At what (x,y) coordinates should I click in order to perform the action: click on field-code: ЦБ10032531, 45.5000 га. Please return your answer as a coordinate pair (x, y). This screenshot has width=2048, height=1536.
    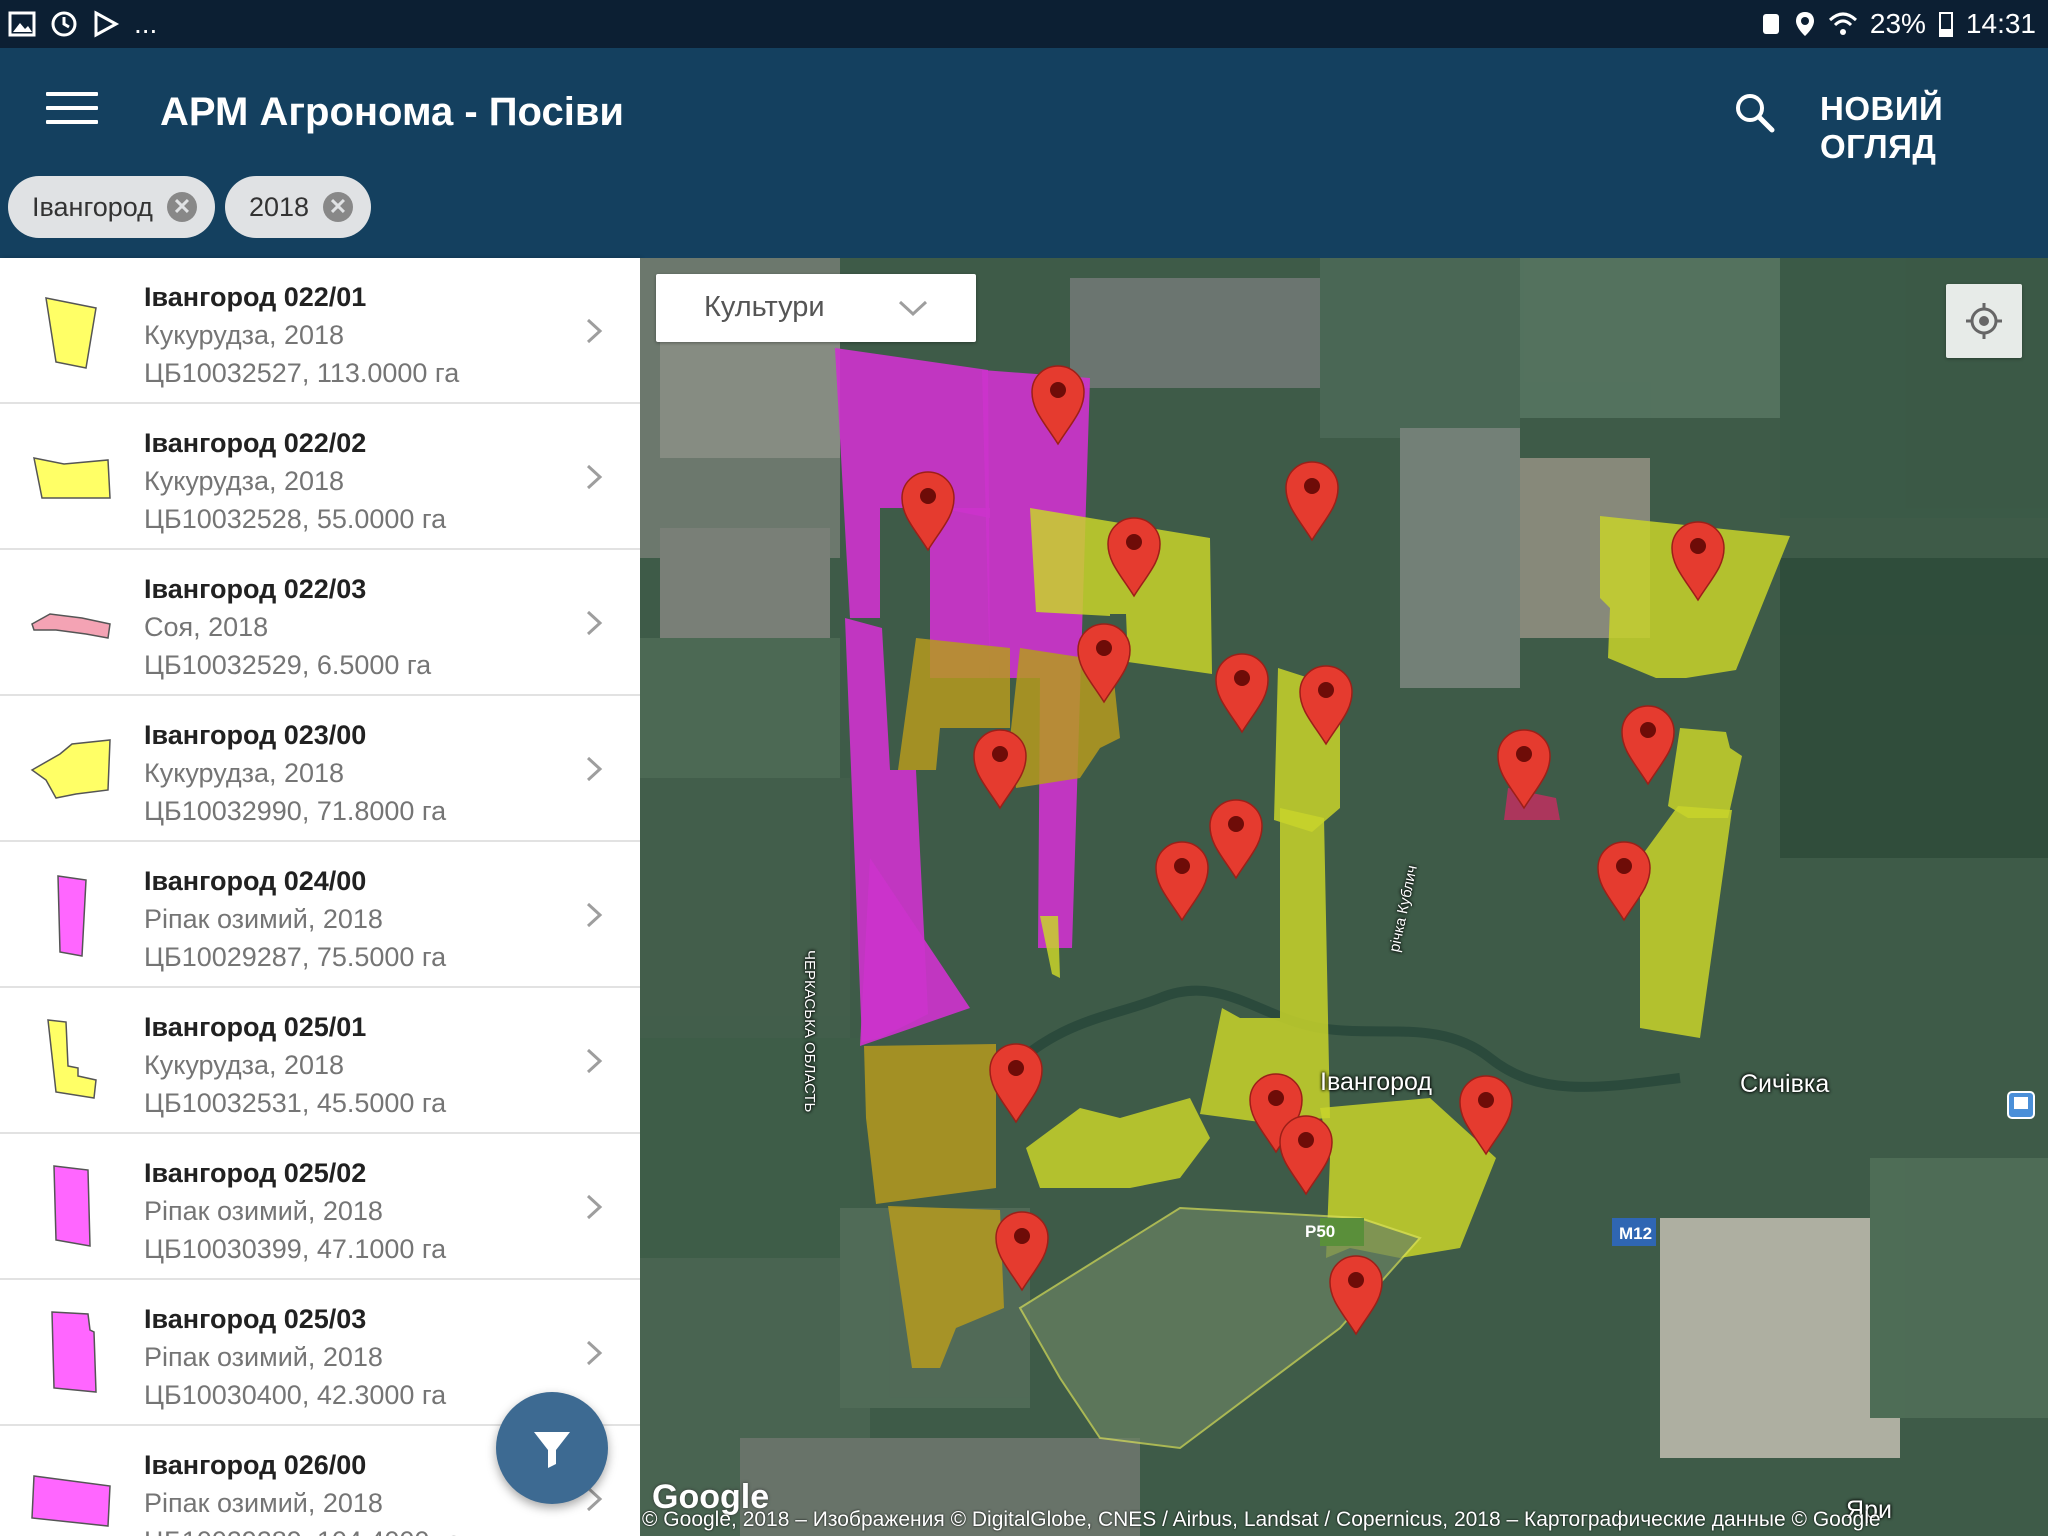
    Looking at the image, I should click on (295, 1103).